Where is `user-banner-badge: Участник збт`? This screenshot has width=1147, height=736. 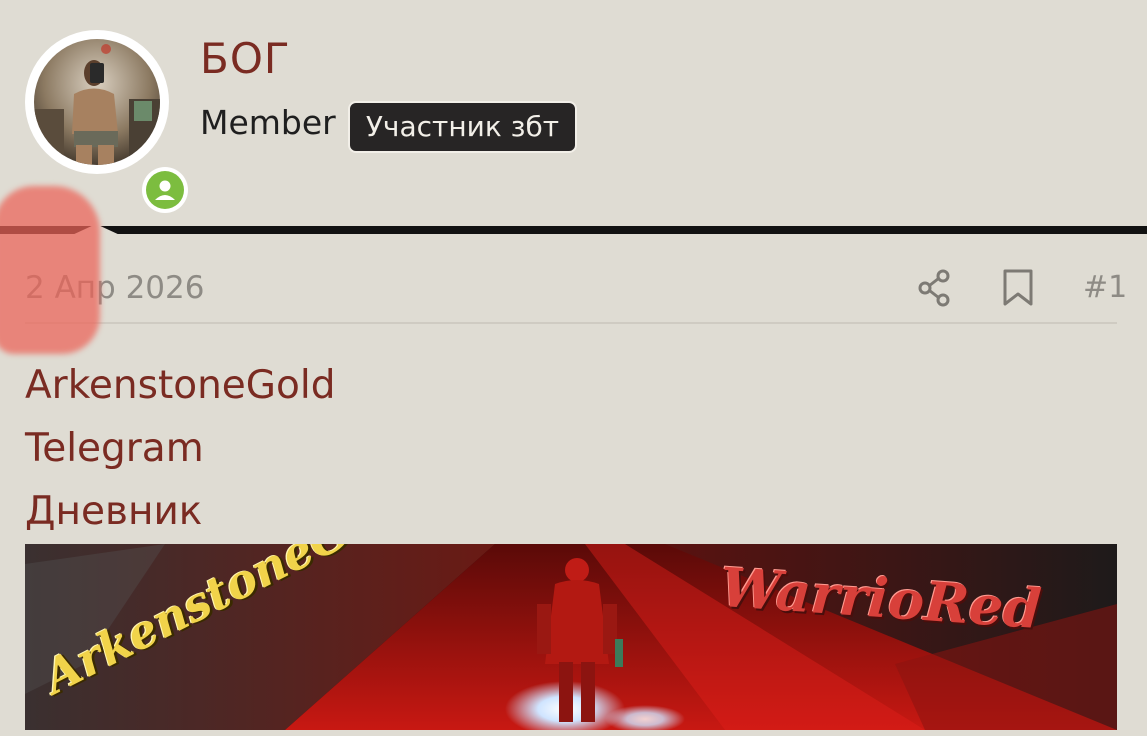 user-banner-badge: Участник збт is located at coordinates (462, 127).